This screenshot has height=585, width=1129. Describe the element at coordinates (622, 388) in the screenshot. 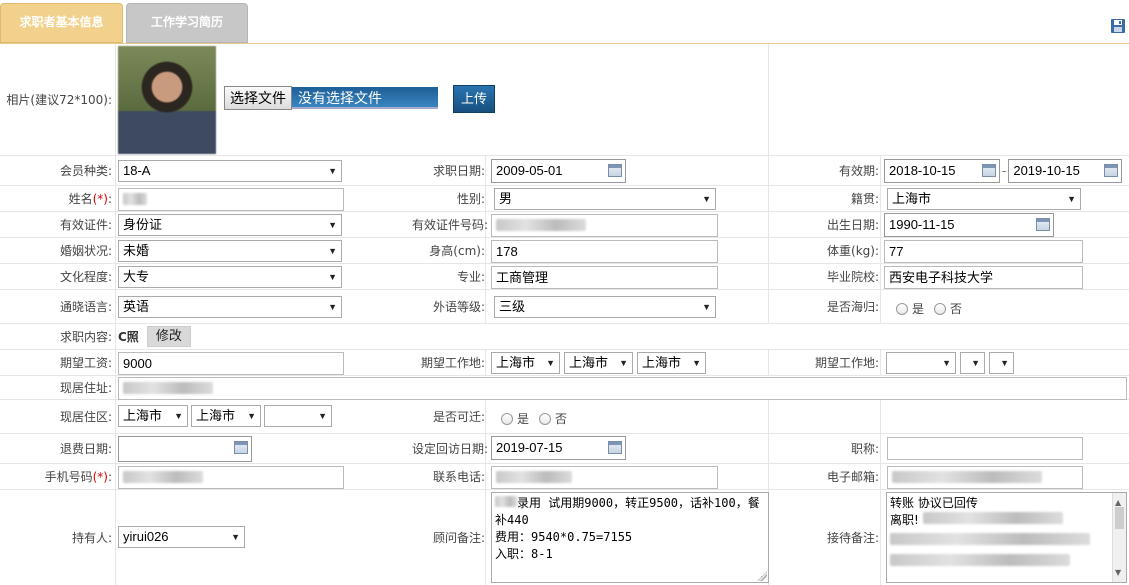

I see `current-address-input` at that location.